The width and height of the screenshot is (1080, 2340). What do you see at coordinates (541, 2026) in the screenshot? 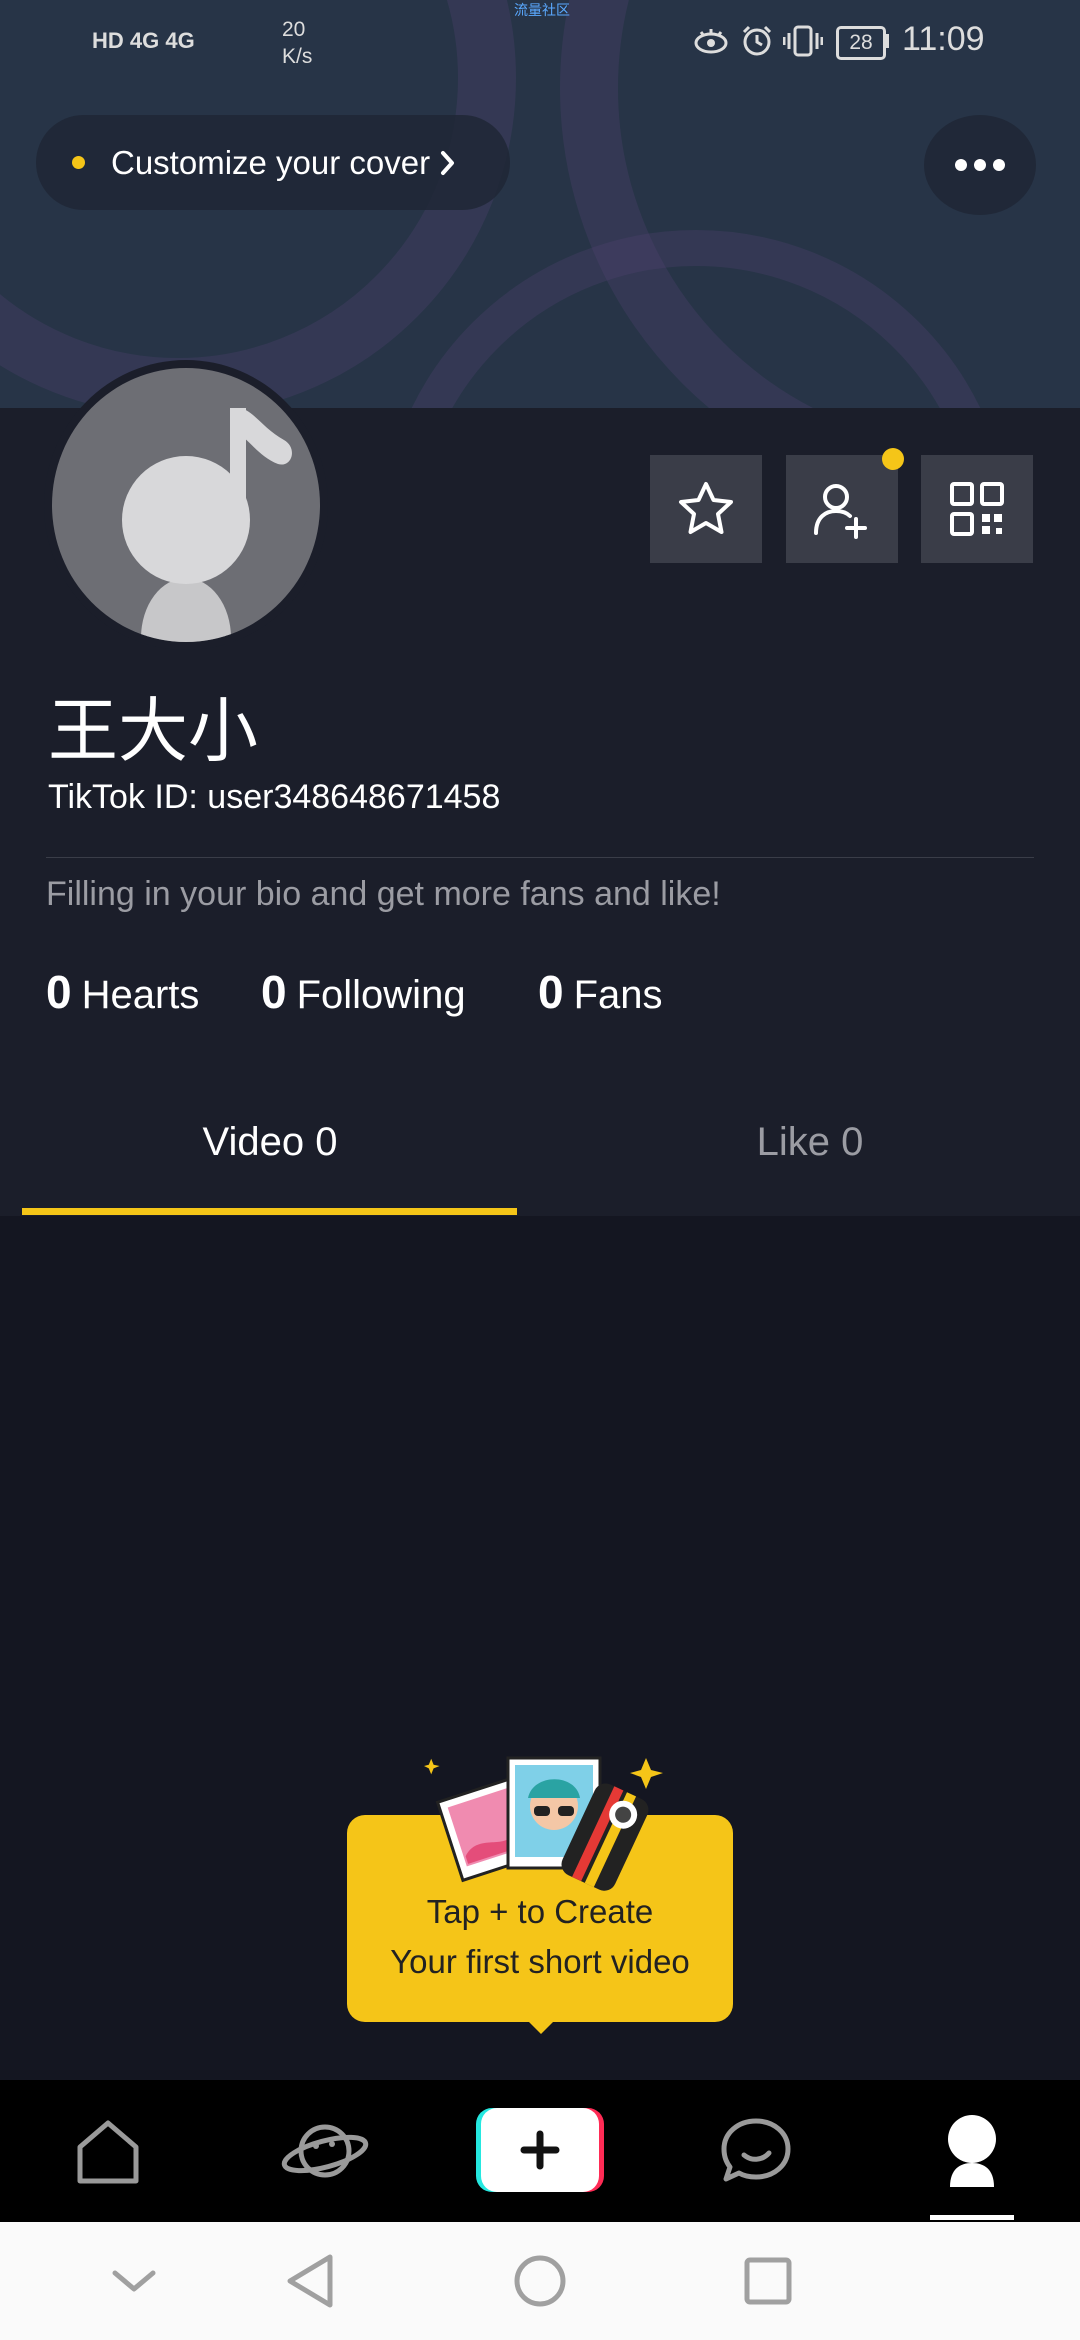
I see `tooltip-arrow` at bounding box center [541, 2026].